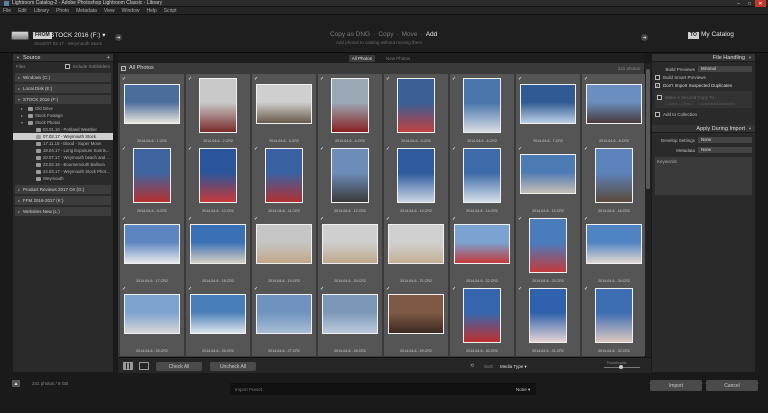 The height and width of the screenshot is (413, 768). Describe the element at coordinates (614, 320) in the screenshot. I see `photo-thumbnail-cell: ✓ 2014-04-6 - 32.CR2` at that location.